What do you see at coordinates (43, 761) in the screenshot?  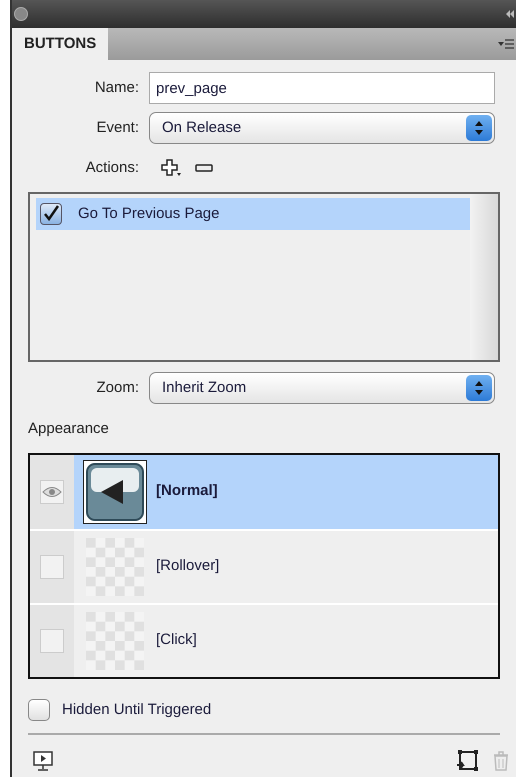 I see `preview-icon` at bounding box center [43, 761].